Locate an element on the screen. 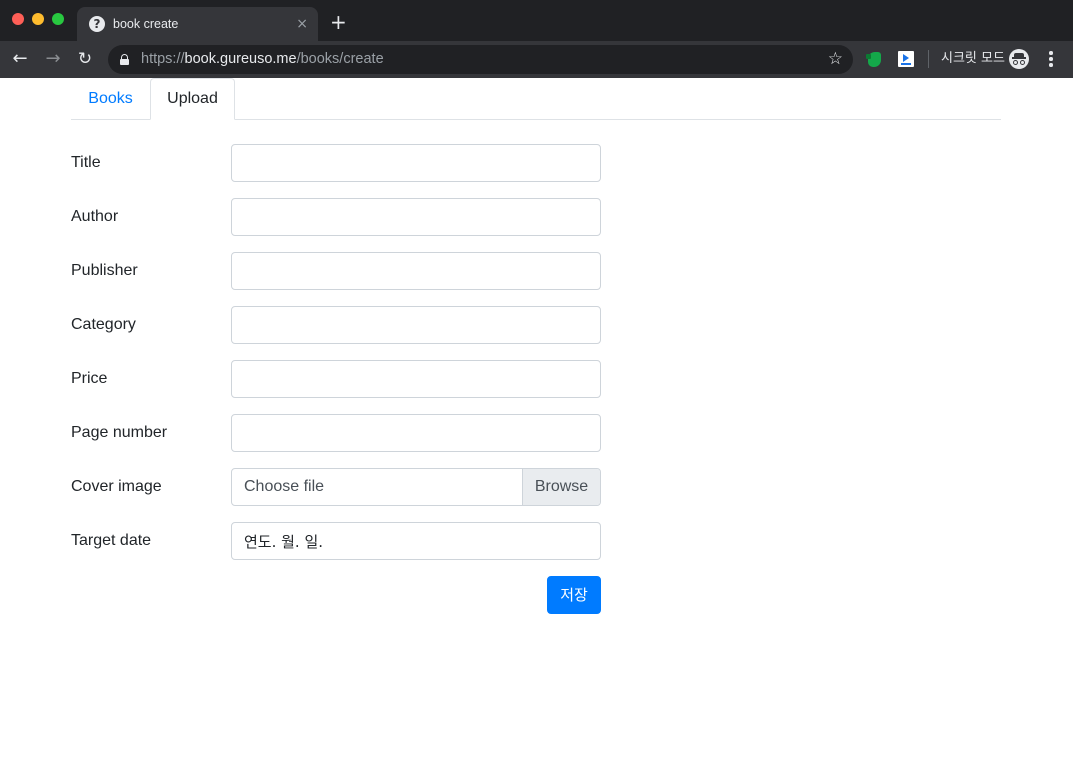 The image size is (1073, 774). author-row: Author is located at coordinates (336, 217).